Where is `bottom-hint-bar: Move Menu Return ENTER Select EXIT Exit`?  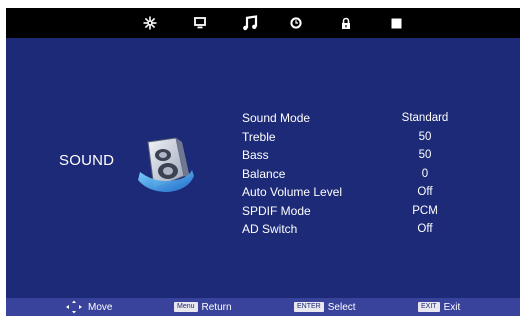 bottom-hint-bar: Move Menu Return ENTER Select EXIT Exit is located at coordinates (263, 307).